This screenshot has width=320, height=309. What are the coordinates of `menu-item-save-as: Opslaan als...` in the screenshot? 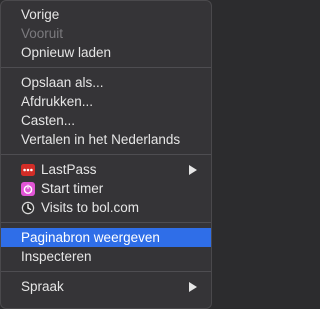 It's located at (106, 82).